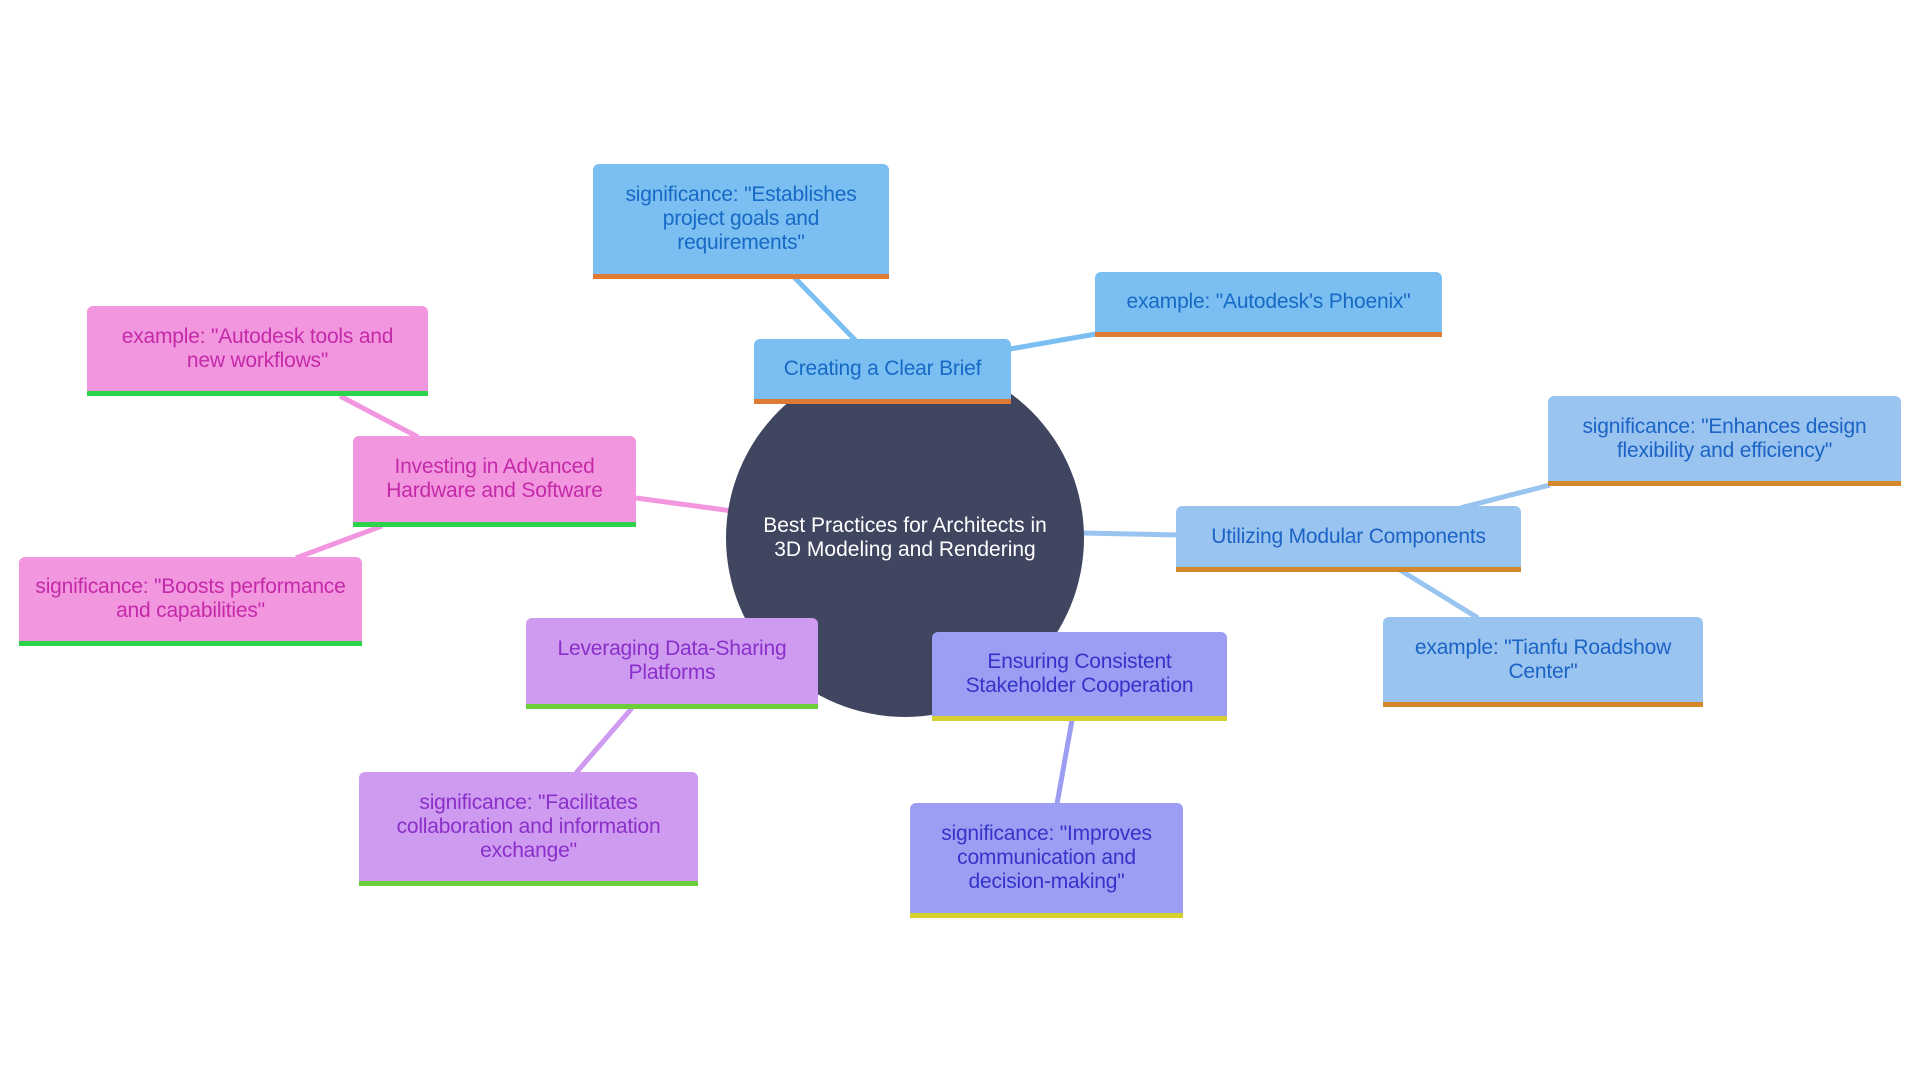 Image resolution: width=1920 pixels, height=1080 pixels. I want to click on edge-modular-example, so click(1439, 594).